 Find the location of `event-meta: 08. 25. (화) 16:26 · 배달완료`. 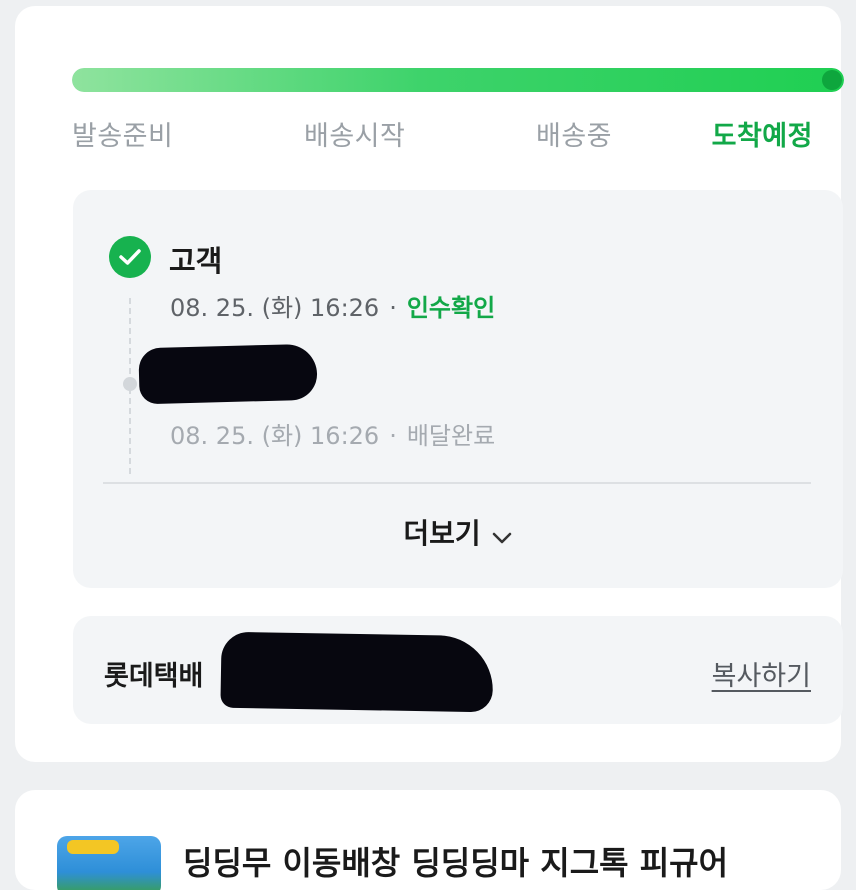

event-meta: 08. 25. (화) 16:26 · 배달완료 is located at coordinates (332, 433).